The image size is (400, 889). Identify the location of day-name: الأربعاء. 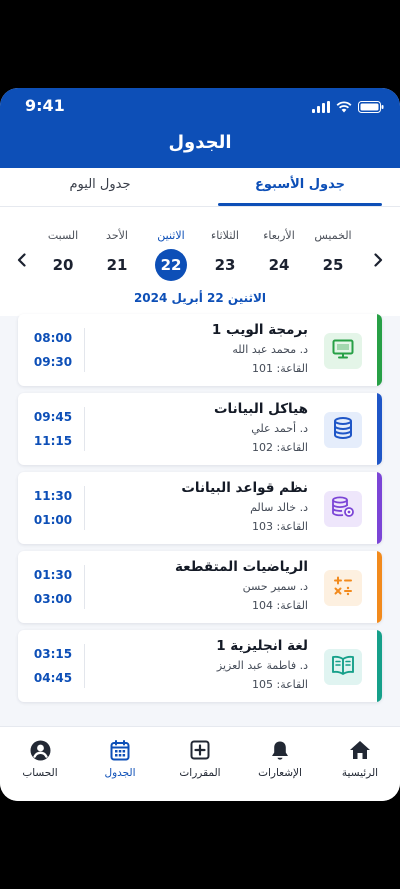
(279, 235).